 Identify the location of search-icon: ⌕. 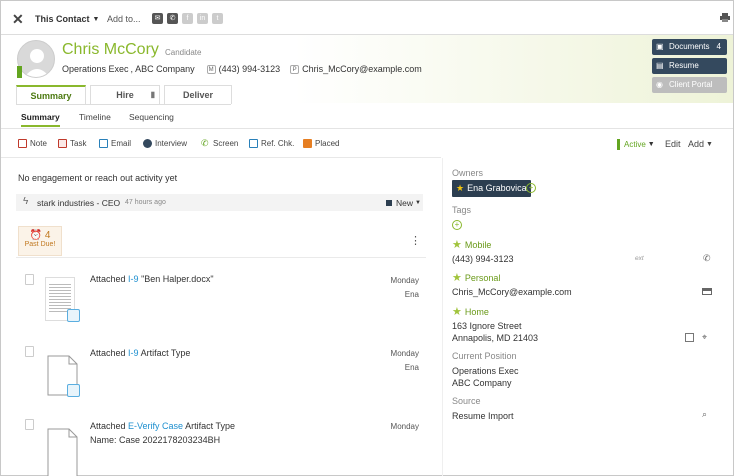
(704, 414).